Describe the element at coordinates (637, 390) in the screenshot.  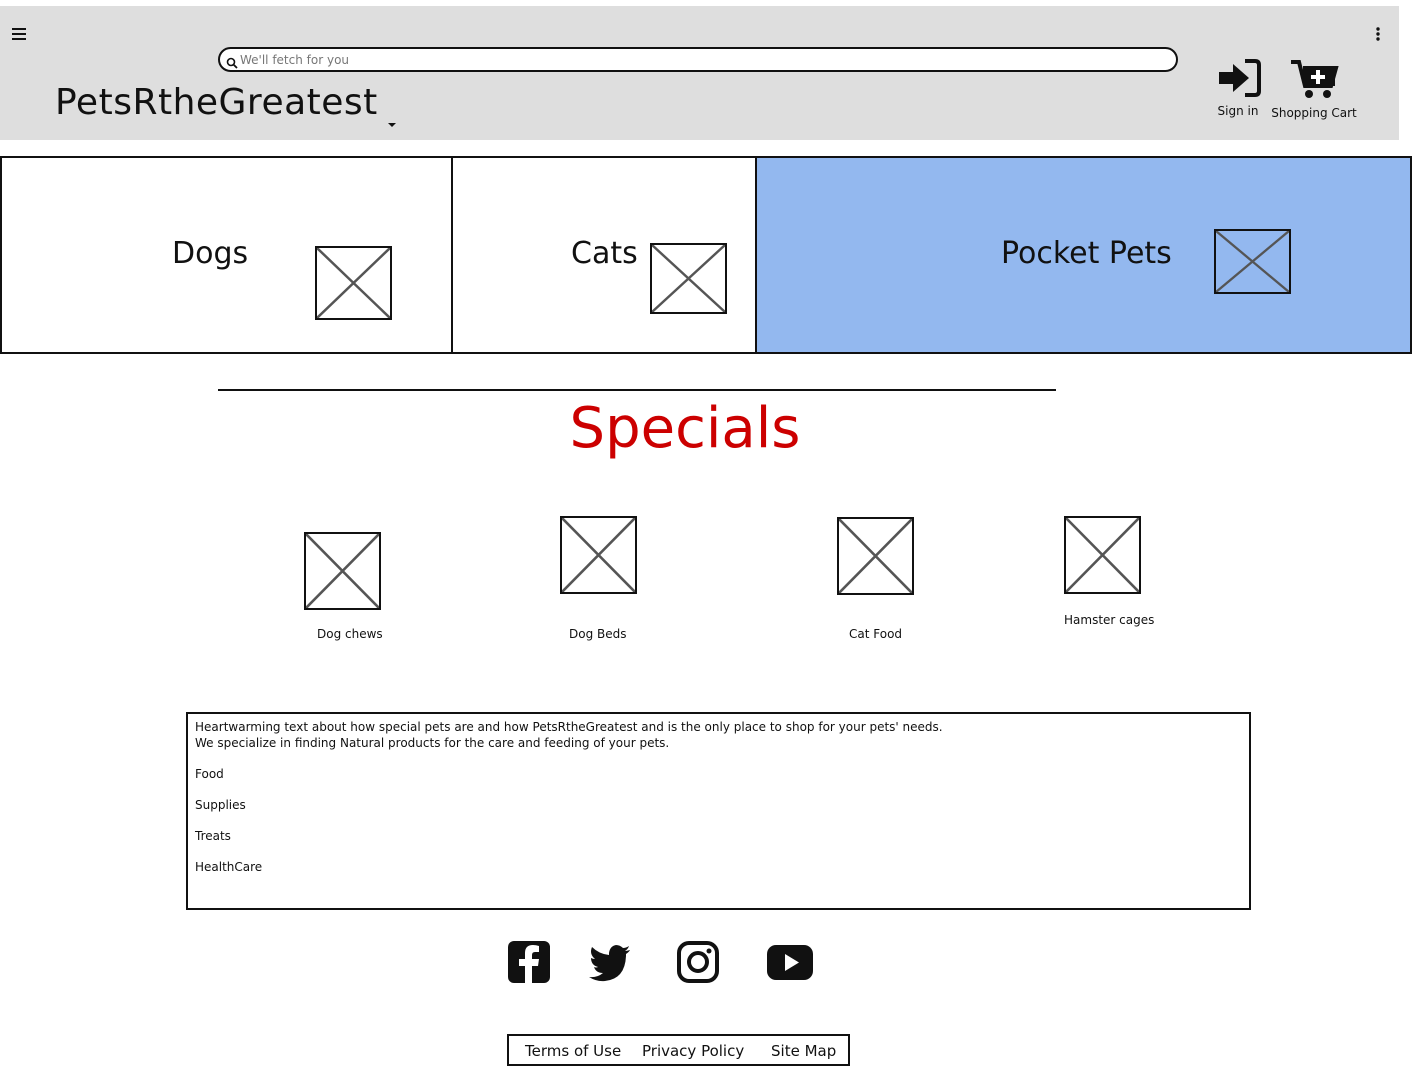
I see `divider-line` at that location.